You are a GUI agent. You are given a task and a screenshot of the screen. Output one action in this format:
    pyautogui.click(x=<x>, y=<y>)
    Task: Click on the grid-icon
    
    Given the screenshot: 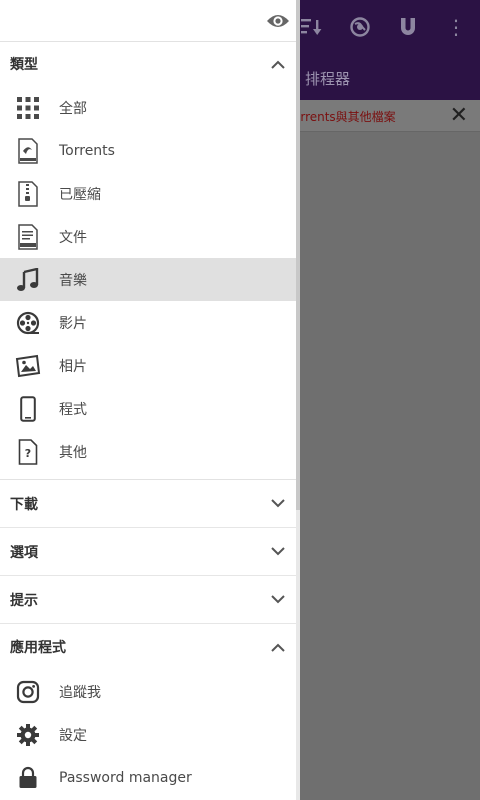 What is the action you would take?
    pyautogui.click(x=28, y=108)
    